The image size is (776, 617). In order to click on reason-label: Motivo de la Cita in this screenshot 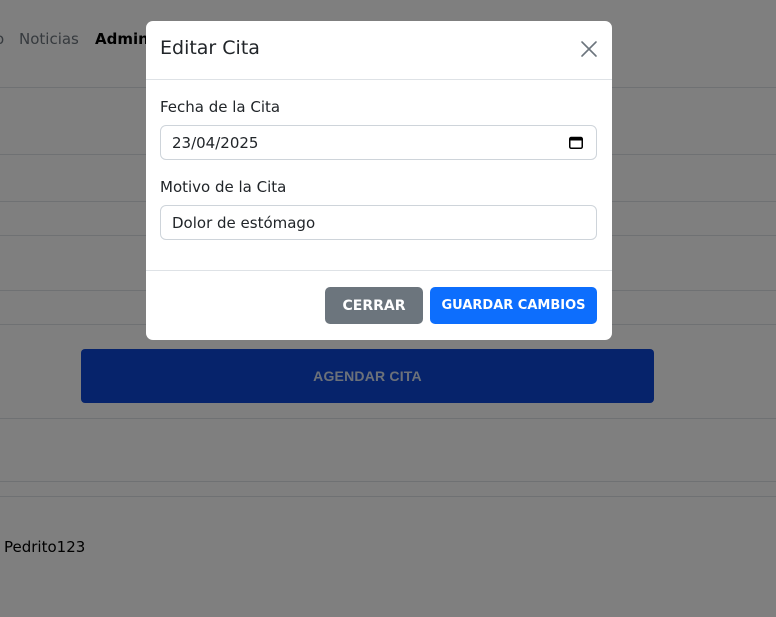, I will do `click(223, 187)`.